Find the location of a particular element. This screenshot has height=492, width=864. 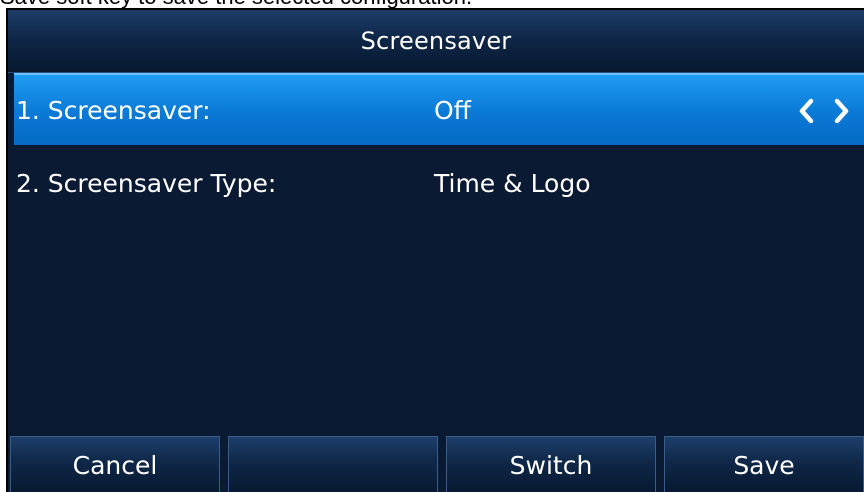

save-softkey: Save is located at coordinates (764, 464).